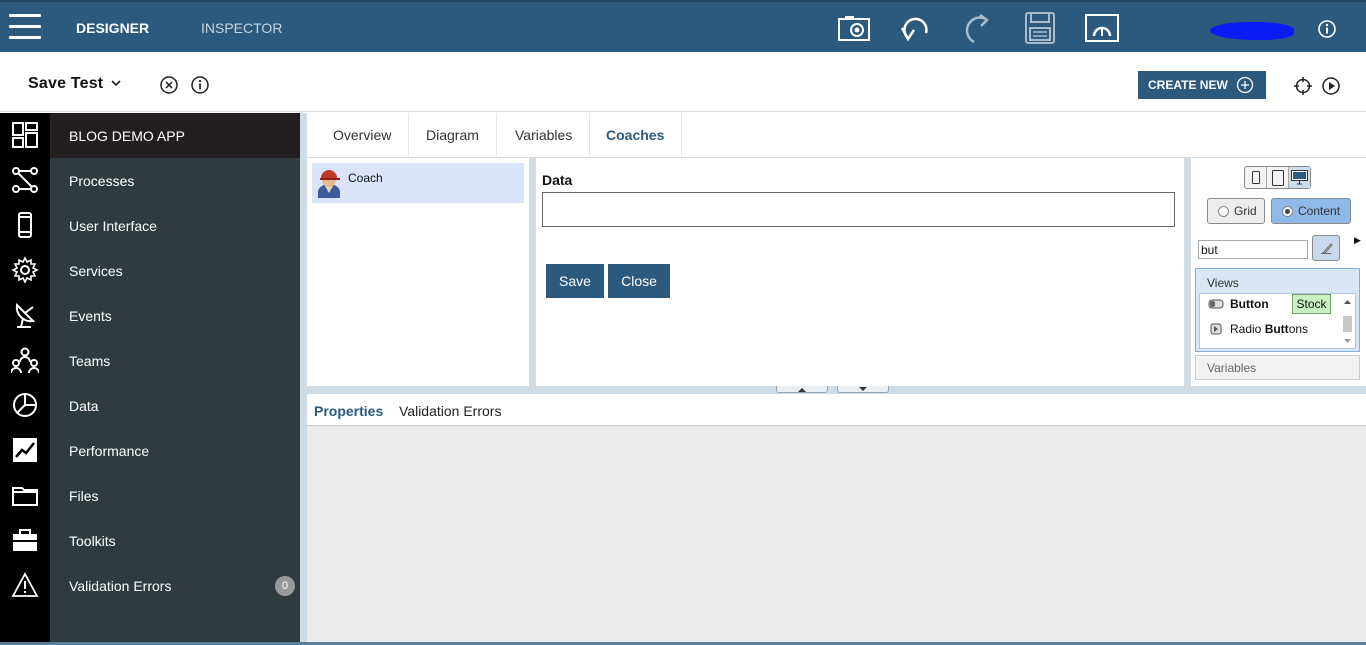 Image resolution: width=1366 pixels, height=645 pixels. Describe the element at coordinates (175, 180) in the screenshot. I see `nav-item-processes: Processes` at that location.